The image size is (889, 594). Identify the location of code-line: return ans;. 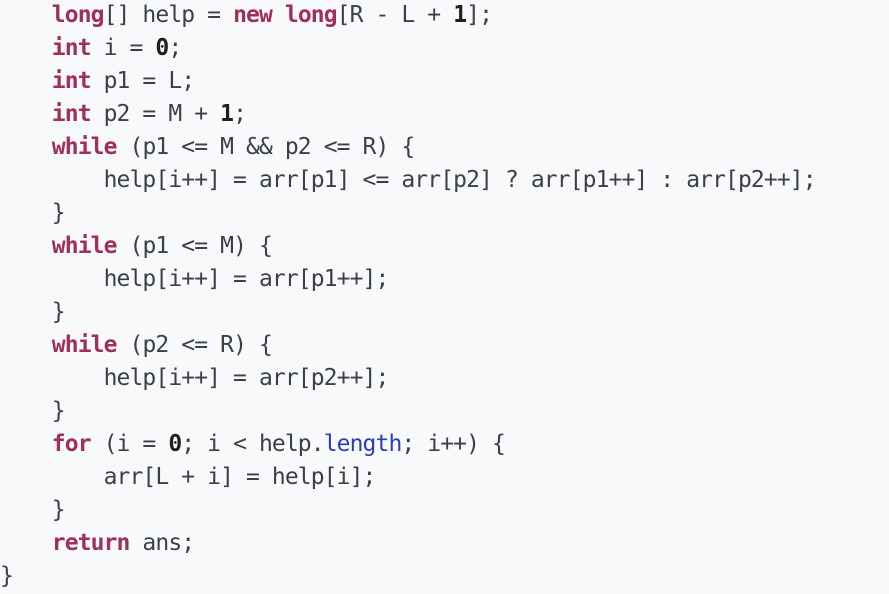
(97, 543).